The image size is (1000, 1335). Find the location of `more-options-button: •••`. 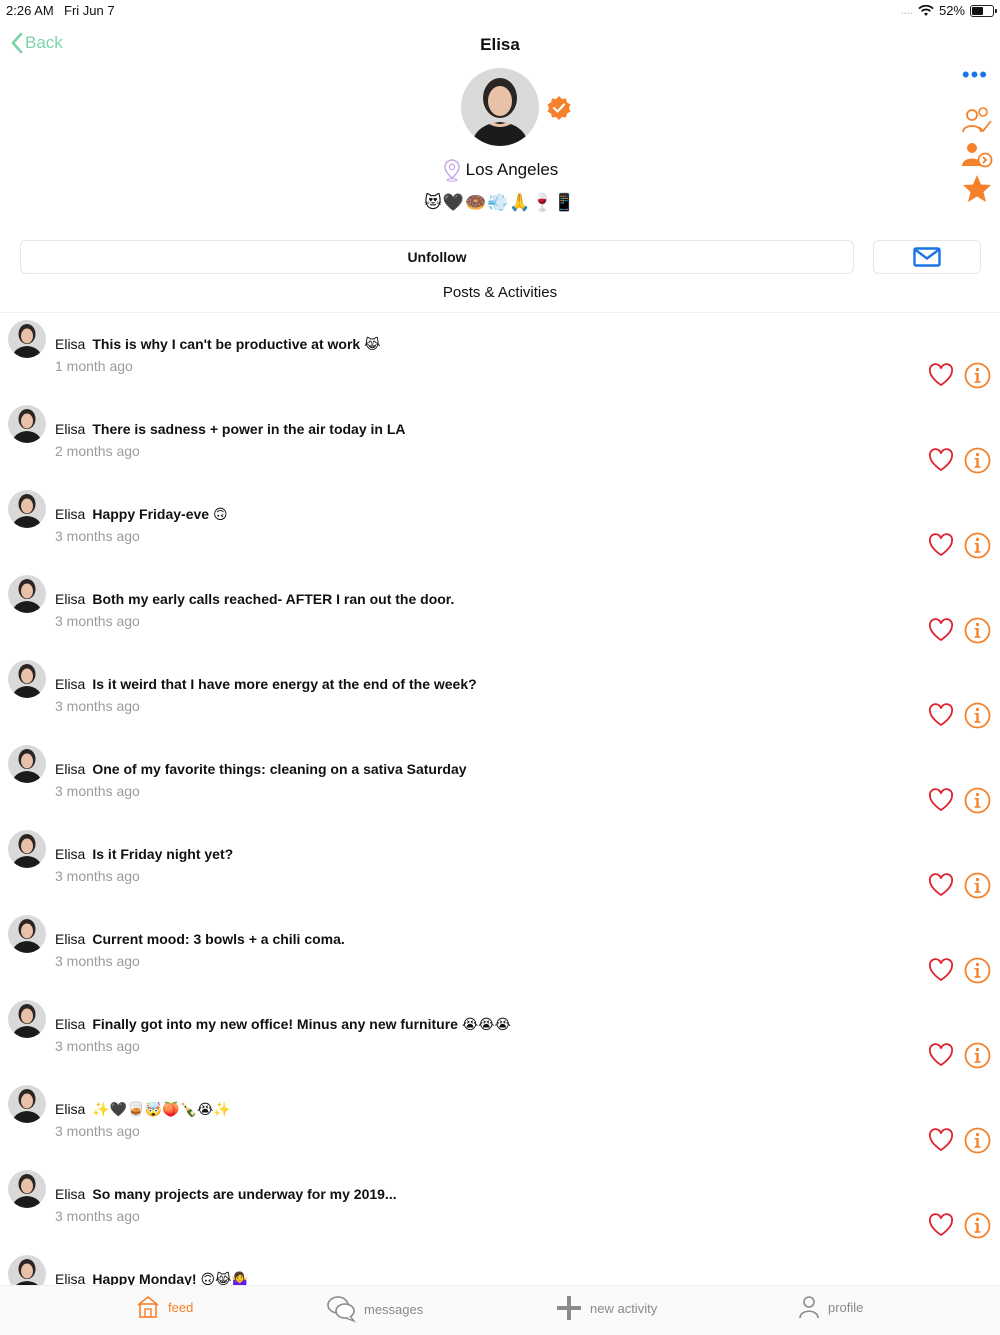

more-options-button: ••• is located at coordinates (975, 75).